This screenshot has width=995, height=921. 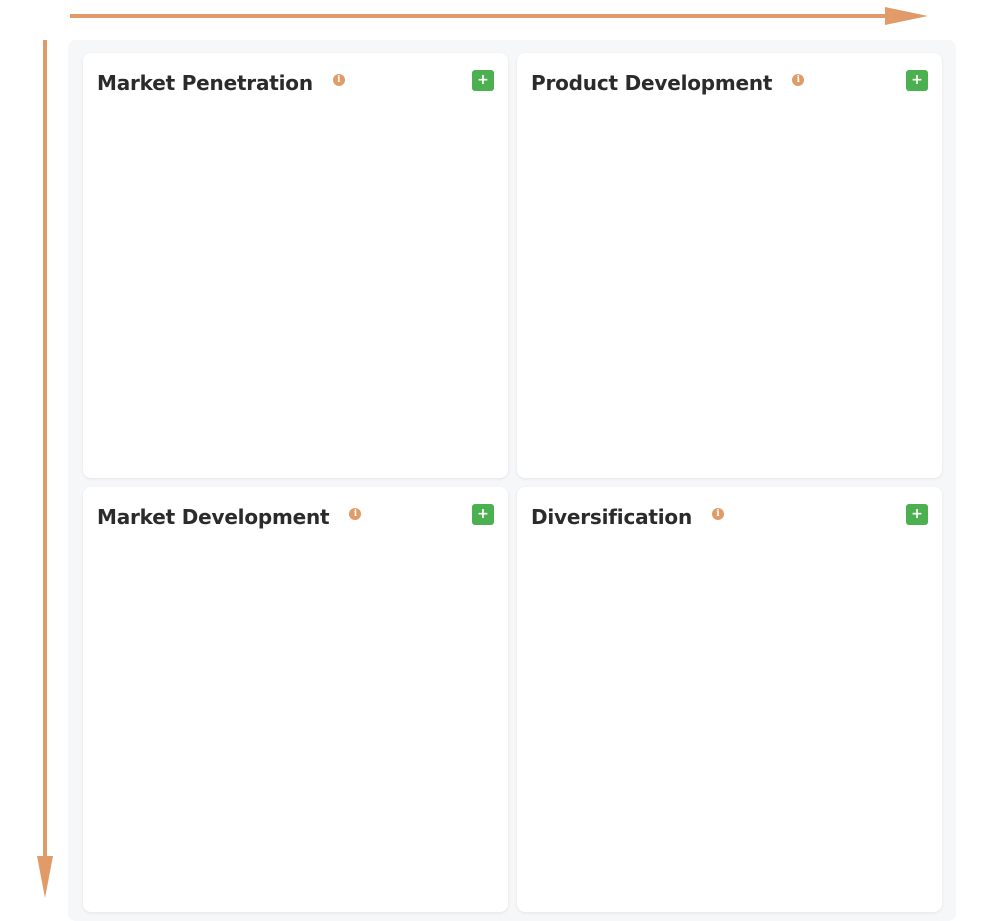 I want to click on horizontal-axis-arrow, so click(x=499, y=16).